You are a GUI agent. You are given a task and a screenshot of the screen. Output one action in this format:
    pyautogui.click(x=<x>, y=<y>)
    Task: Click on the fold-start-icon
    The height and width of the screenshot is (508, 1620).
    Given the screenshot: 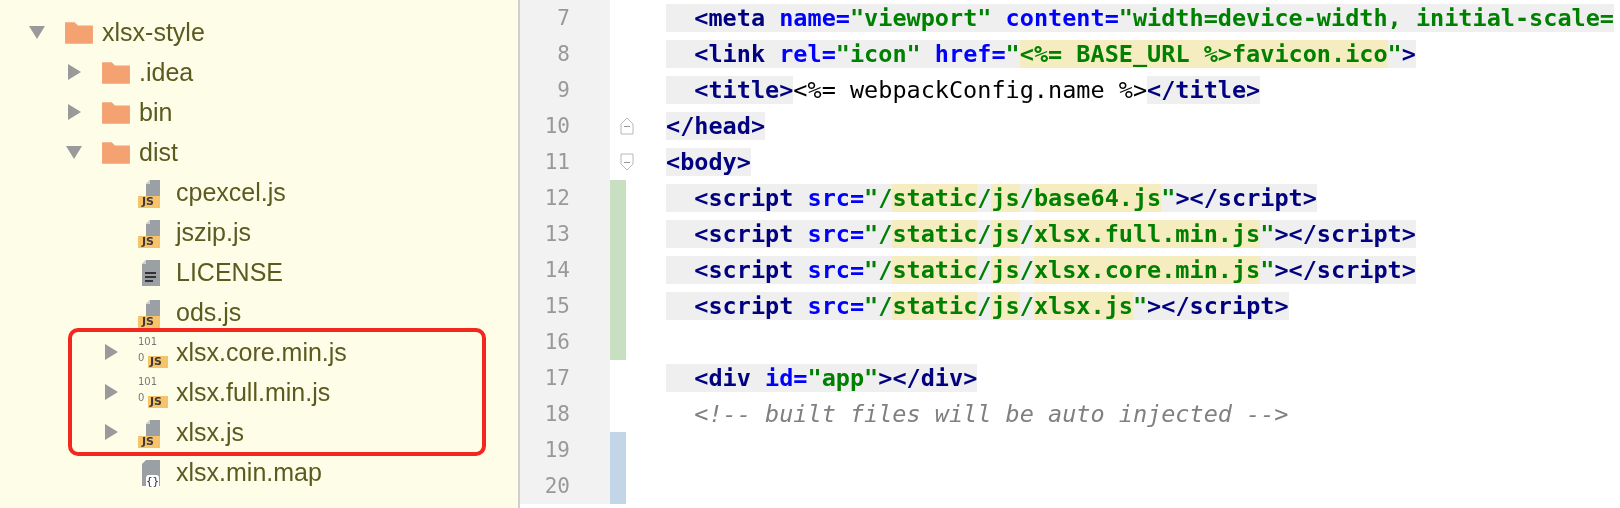 What is the action you would take?
    pyautogui.click(x=627, y=162)
    